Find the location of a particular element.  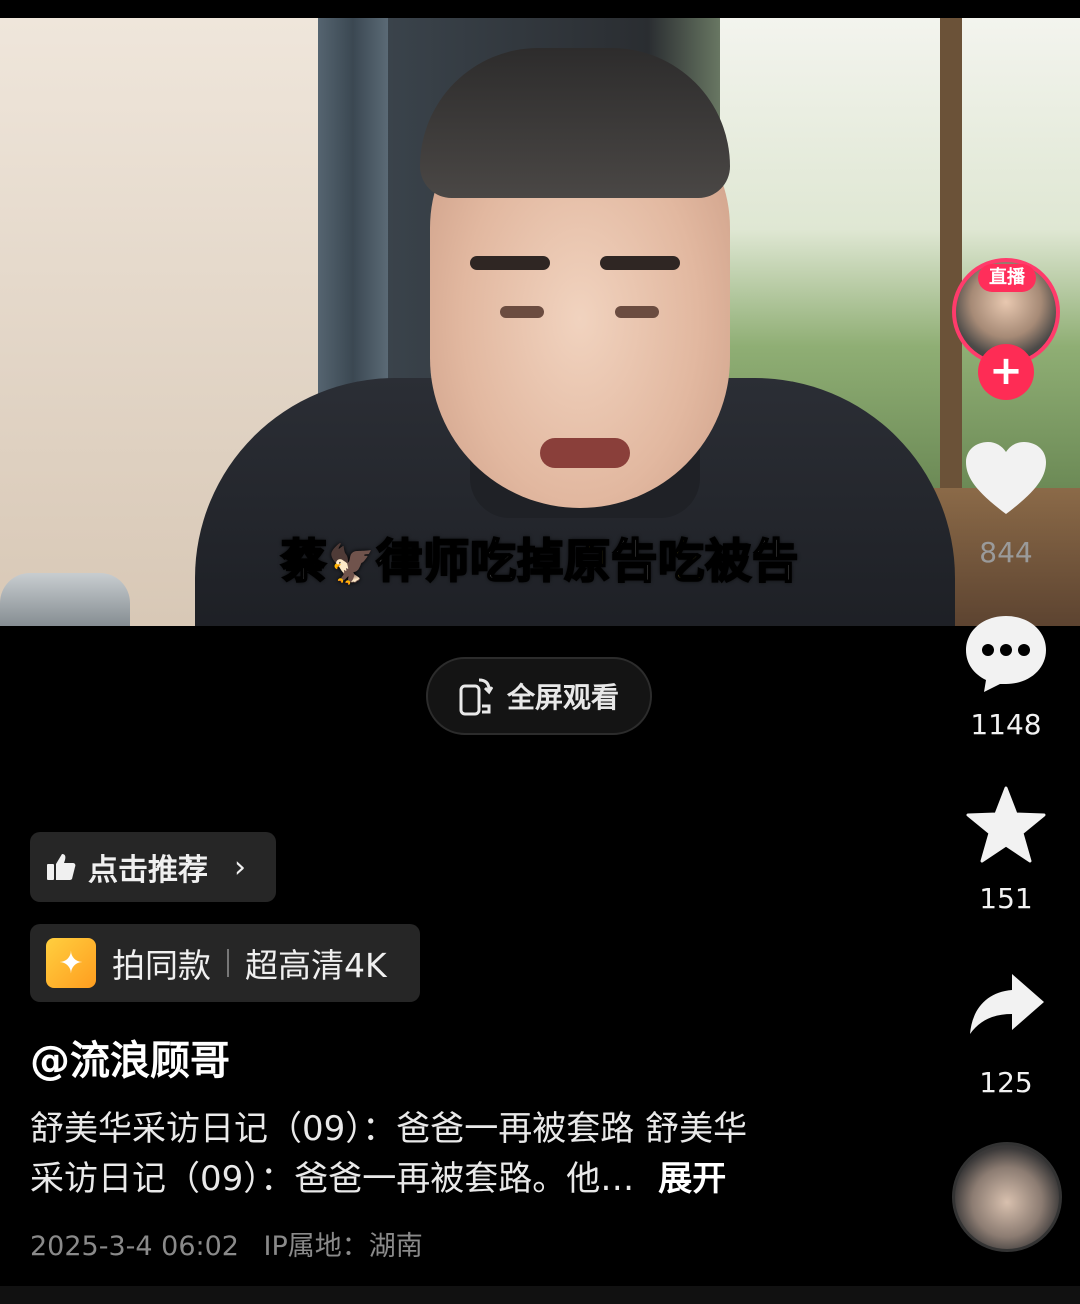

rotate-phone-icon is located at coordinates (476, 696).